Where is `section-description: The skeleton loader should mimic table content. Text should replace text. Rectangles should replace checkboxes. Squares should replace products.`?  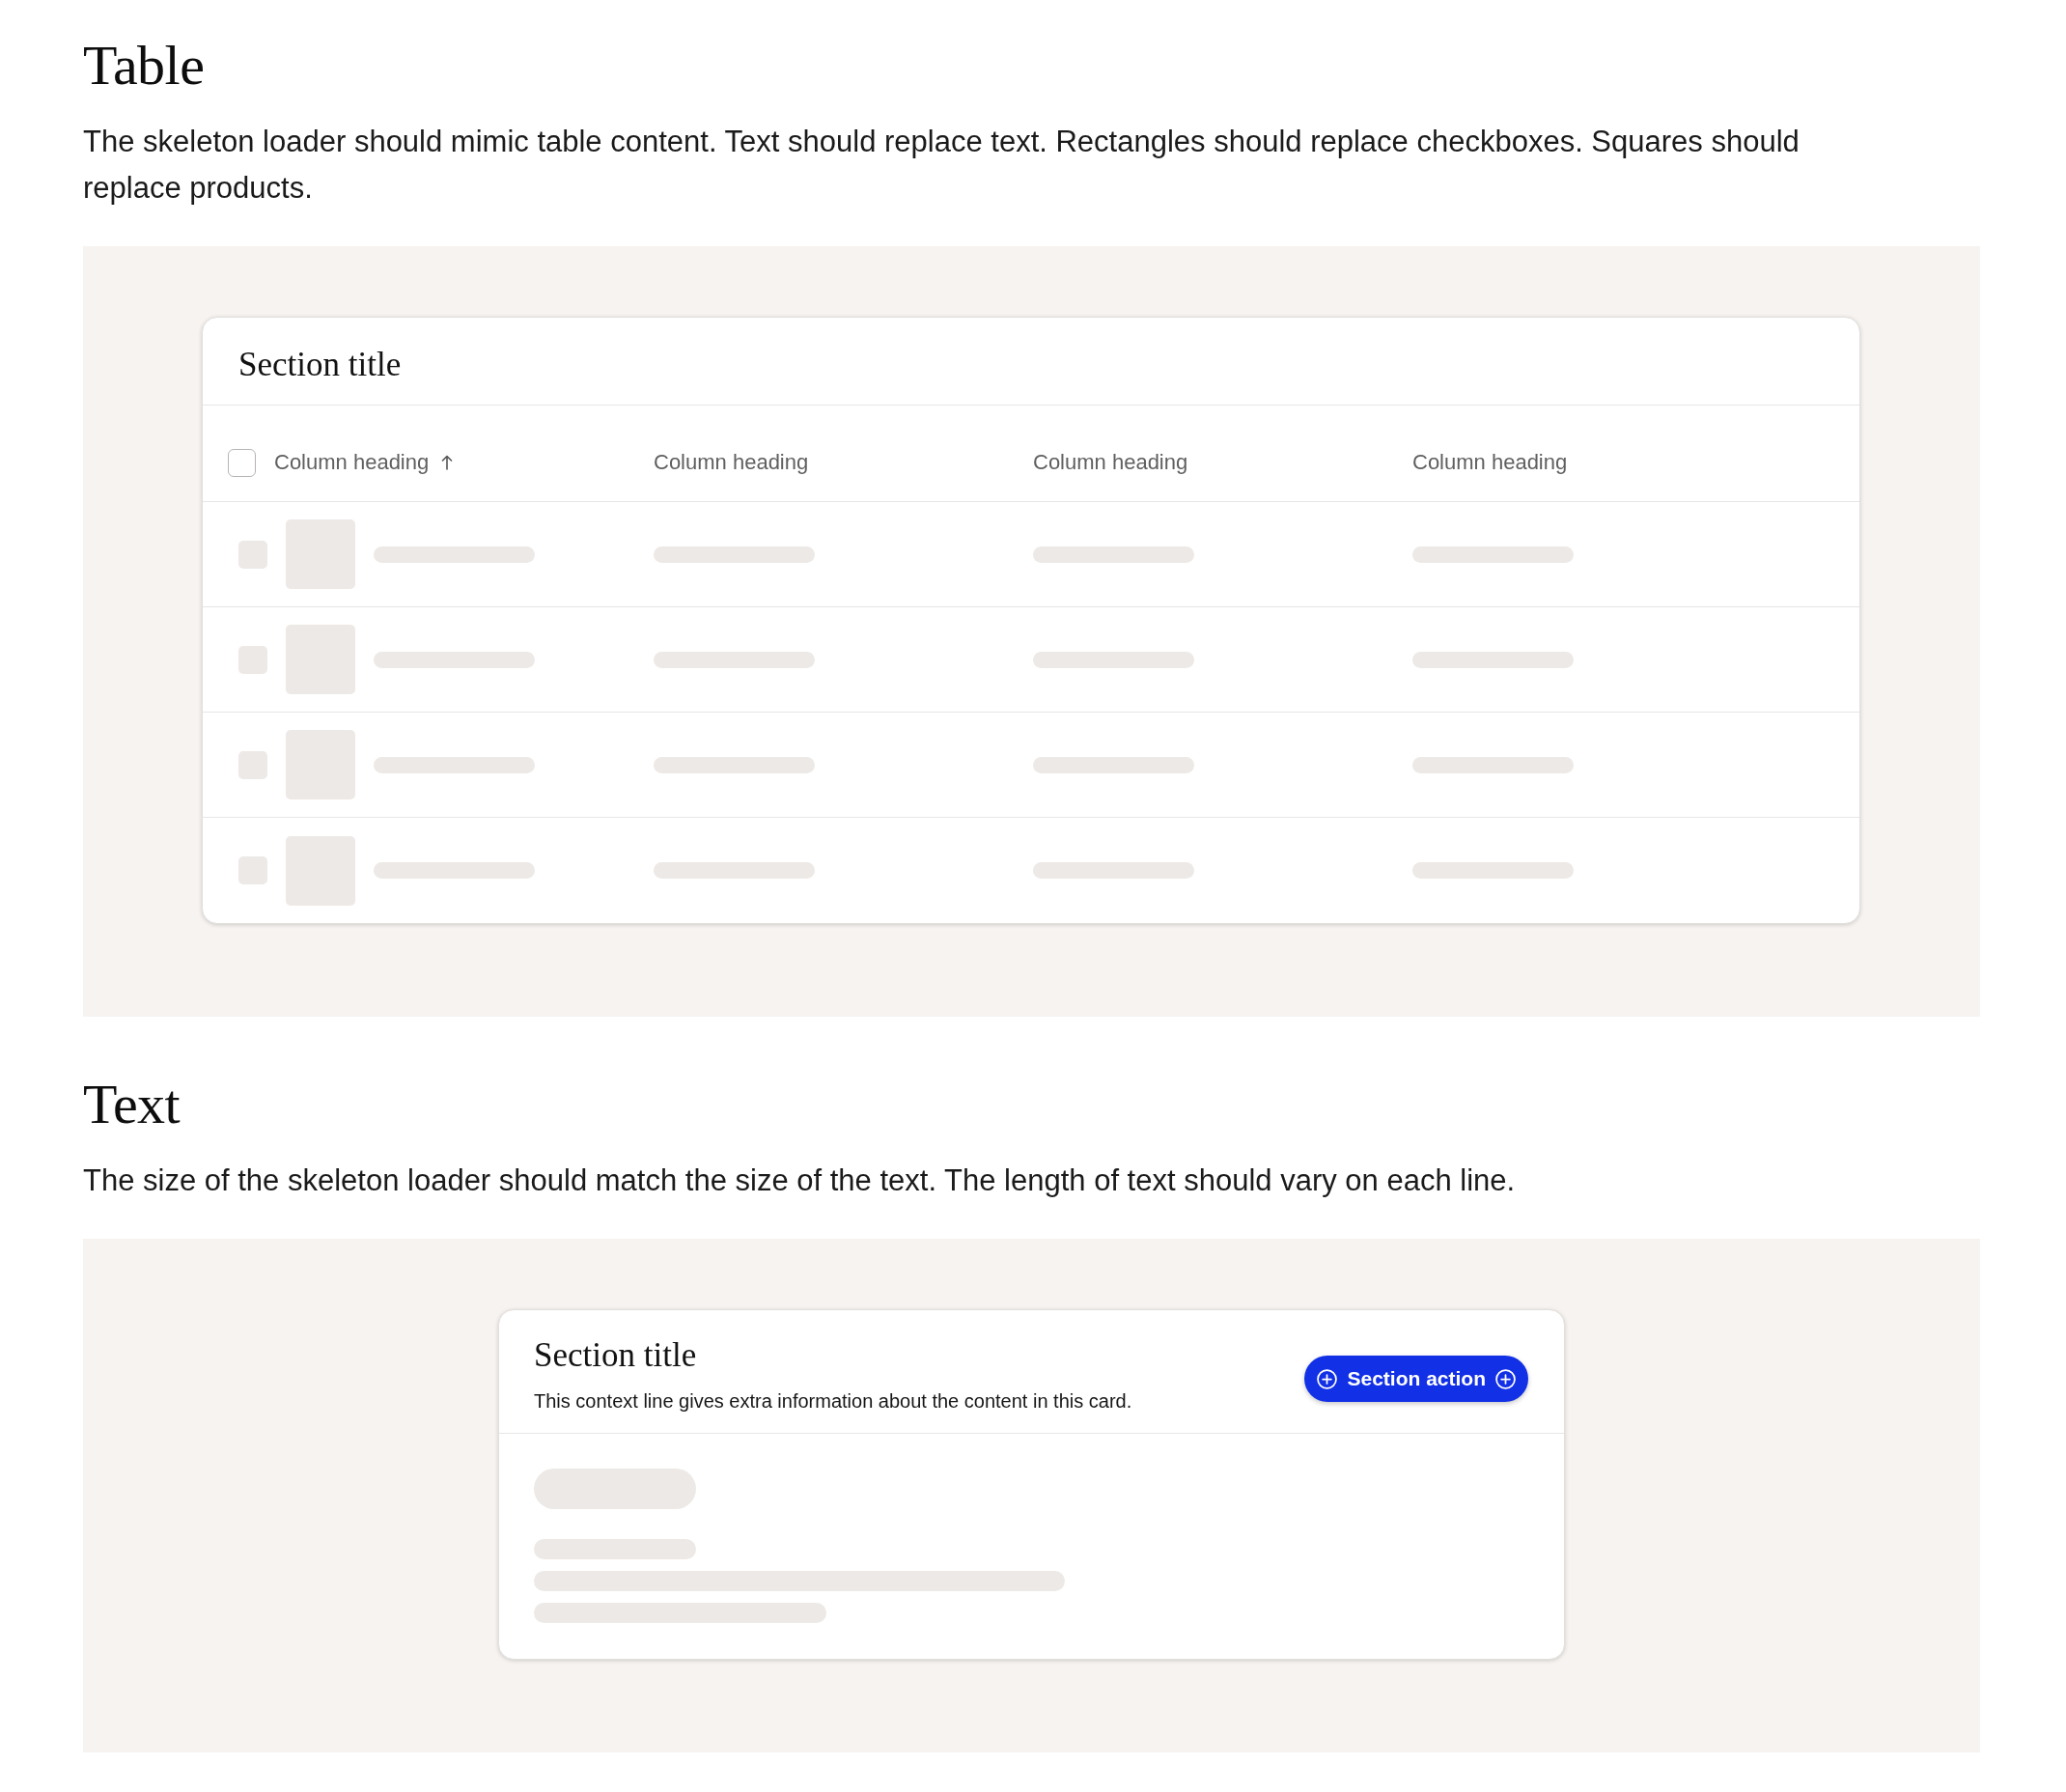
section-description: The skeleton loader should mimic table content. Text should replace text. Rectangles should replace checkboxes. Squares should replace products. is located at coordinates (942, 166).